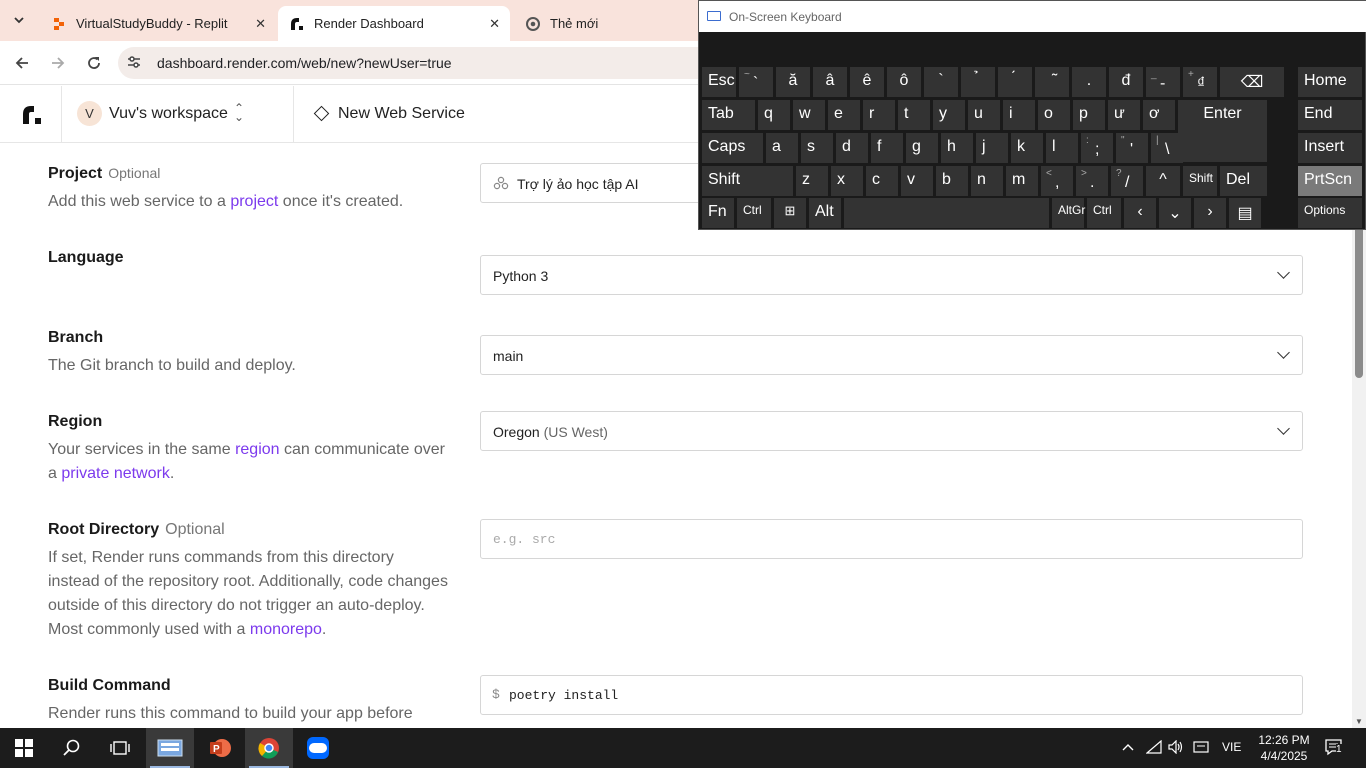 The height and width of the screenshot is (768, 1366). What do you see at coordinates (790, 213) in the screenshot?
I see `windows-key: ⊞` at bounding box center [790, 213].